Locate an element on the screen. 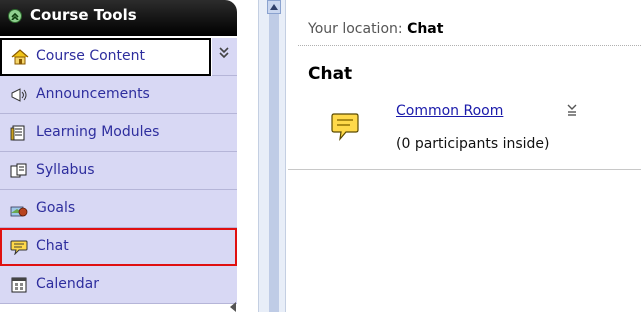  scroll-up-button is located at coordinates (274, 7).